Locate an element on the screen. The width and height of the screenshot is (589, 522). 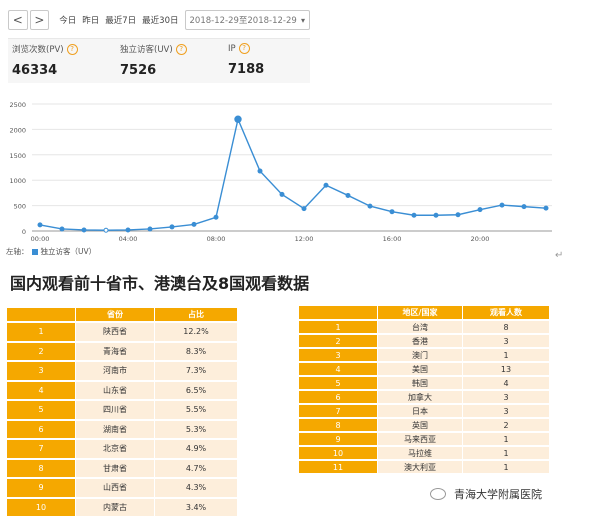
next-button: > is located at coordinates (39, 20).